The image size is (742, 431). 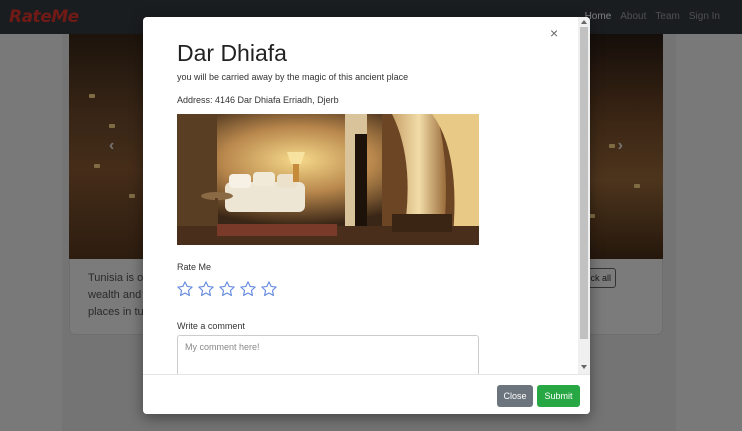 What do you see at coordinates (554, 33) in the screenshot?
I see `close-icon: ×` at bounding box center [554, 33].